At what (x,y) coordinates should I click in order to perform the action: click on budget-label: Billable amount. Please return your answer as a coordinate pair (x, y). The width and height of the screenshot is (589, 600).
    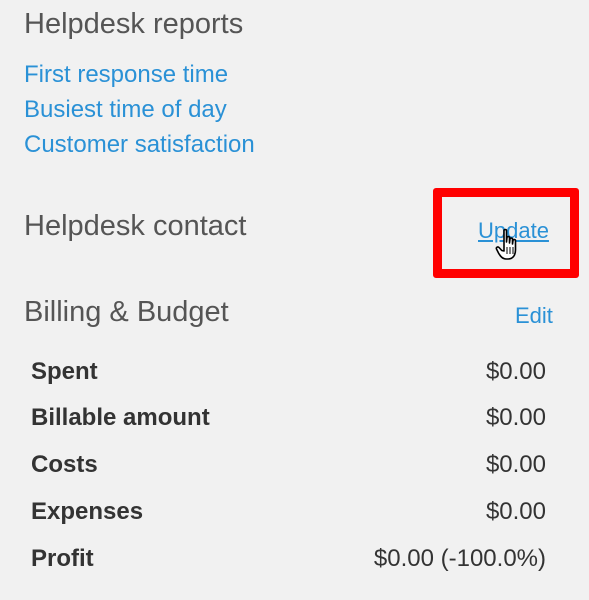
    Looking at the image, I should click on (120, 417).